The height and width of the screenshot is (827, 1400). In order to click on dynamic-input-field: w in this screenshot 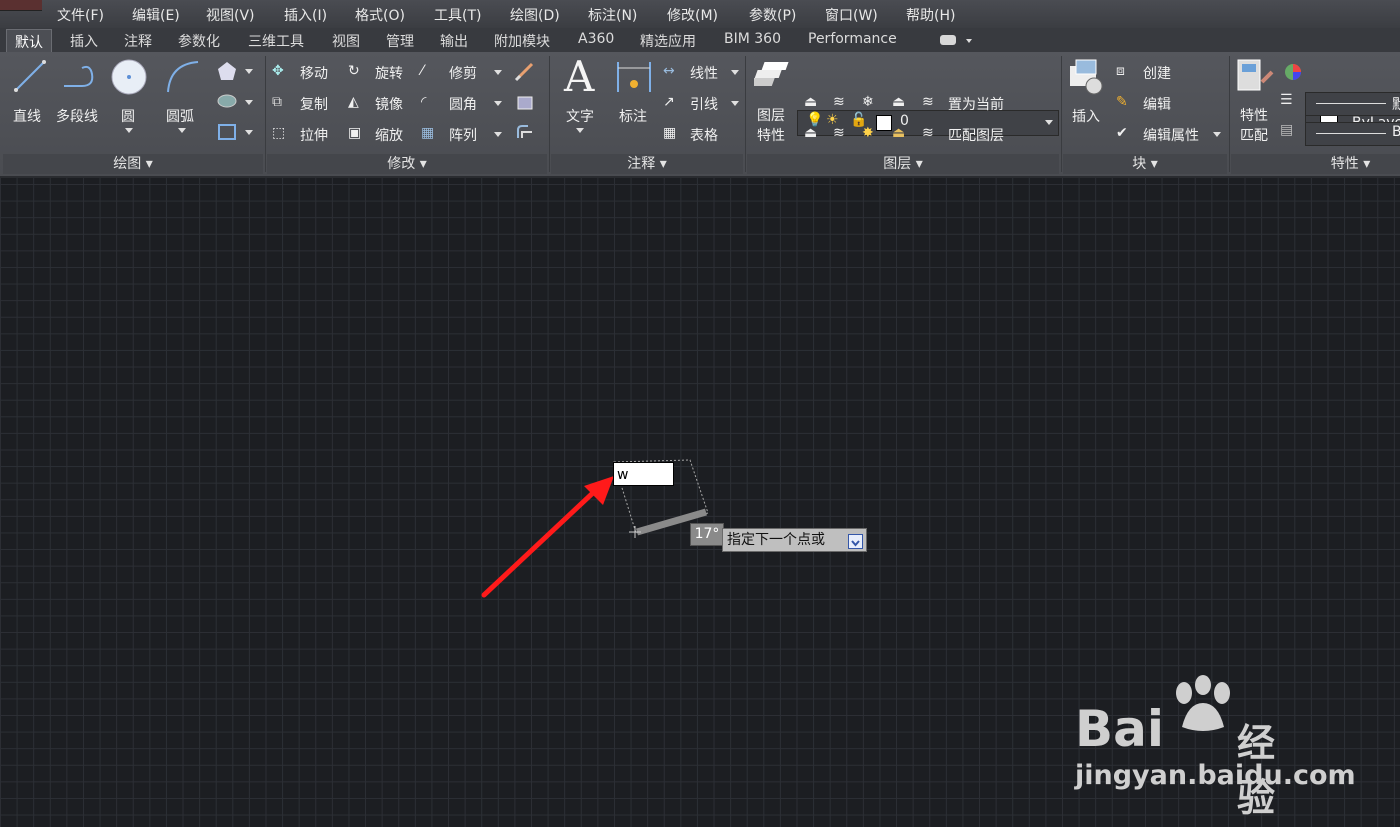, I will do `click(643, 474)`.